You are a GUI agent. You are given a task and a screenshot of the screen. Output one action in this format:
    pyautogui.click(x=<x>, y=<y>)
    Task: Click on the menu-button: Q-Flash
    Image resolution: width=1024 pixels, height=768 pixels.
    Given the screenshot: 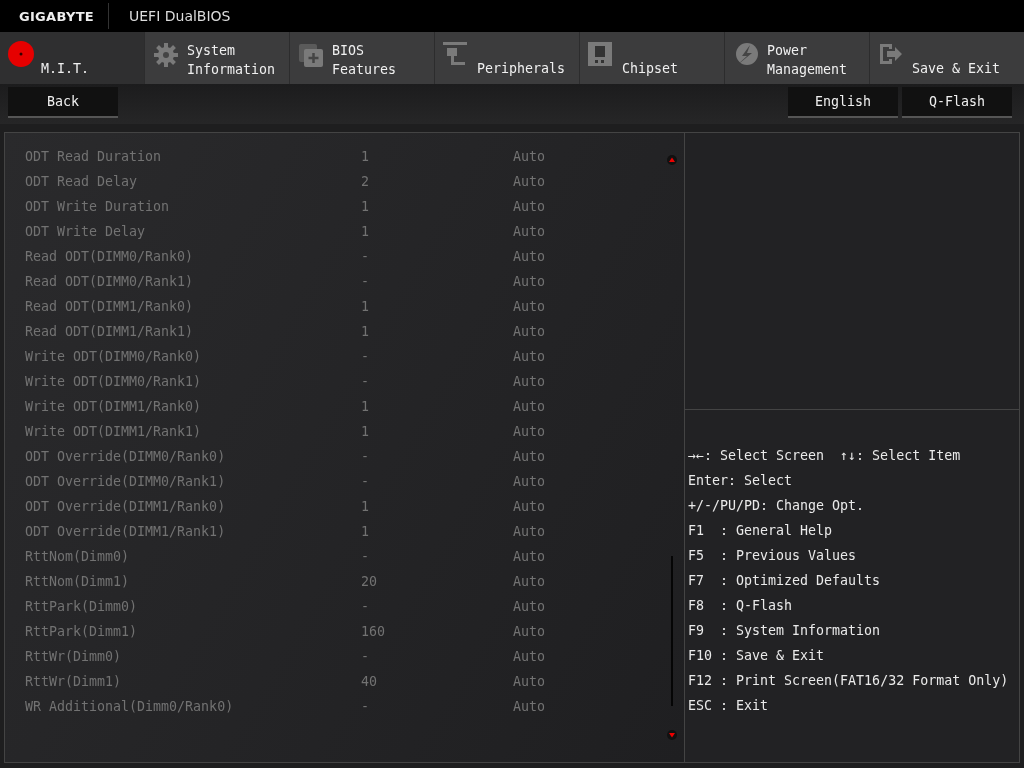 What is the action you would take?
    pyautogui.click(x=957, y=102)
    